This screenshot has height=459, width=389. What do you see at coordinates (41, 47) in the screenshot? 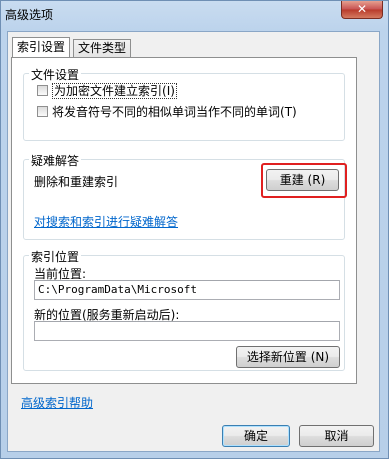
I see `tab-index-settings: 索引设置` at bounding box center [41, 47].